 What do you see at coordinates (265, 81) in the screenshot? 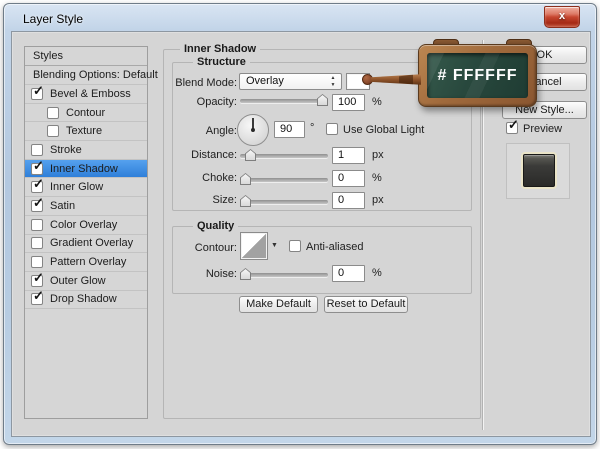
I see `blend-mode-value: Overlay` at bounding box center [265, 81].